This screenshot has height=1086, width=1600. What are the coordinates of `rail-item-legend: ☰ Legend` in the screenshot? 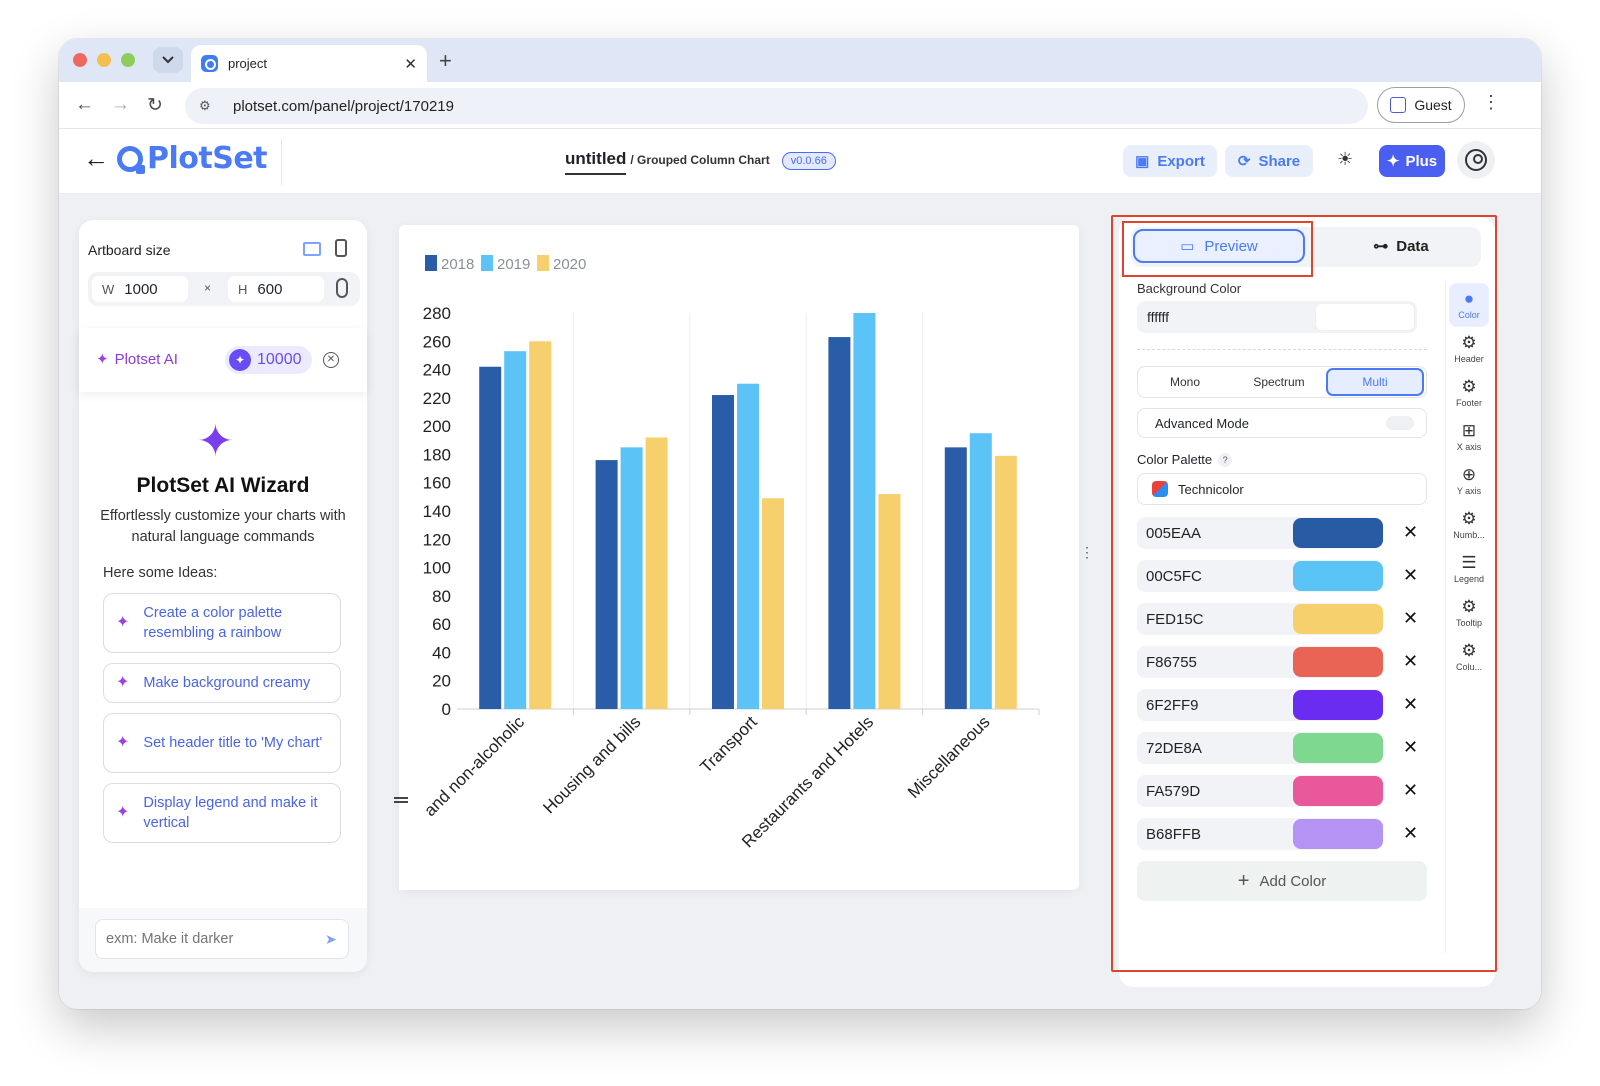 It's located at (1469, 569).